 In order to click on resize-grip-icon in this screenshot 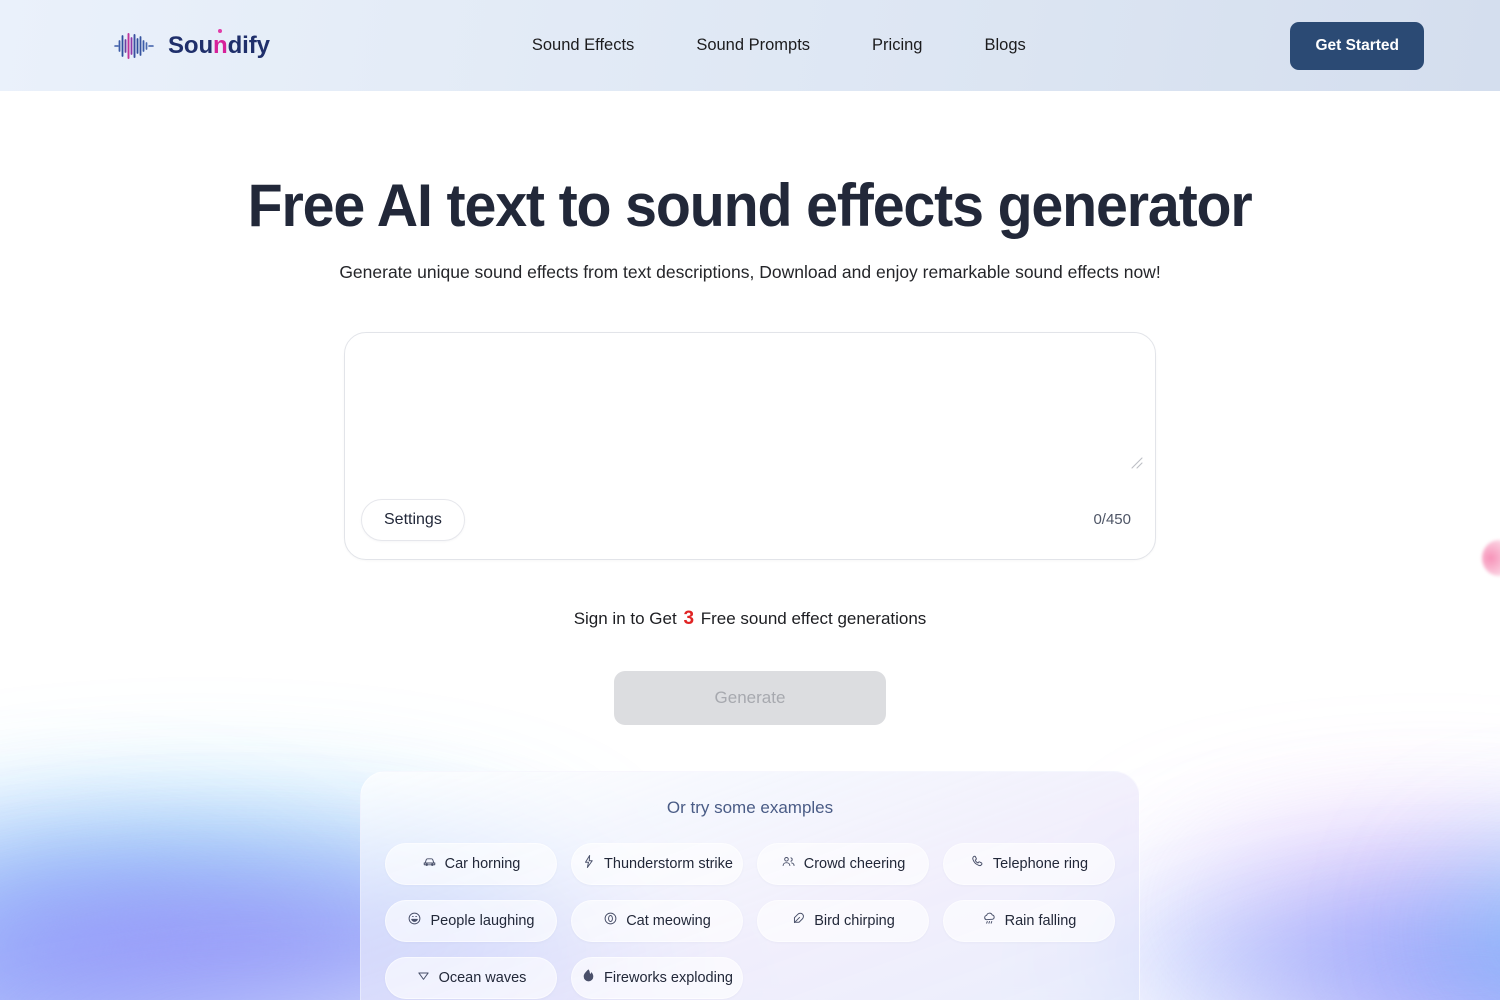, I will do `click(1136, 462)`.